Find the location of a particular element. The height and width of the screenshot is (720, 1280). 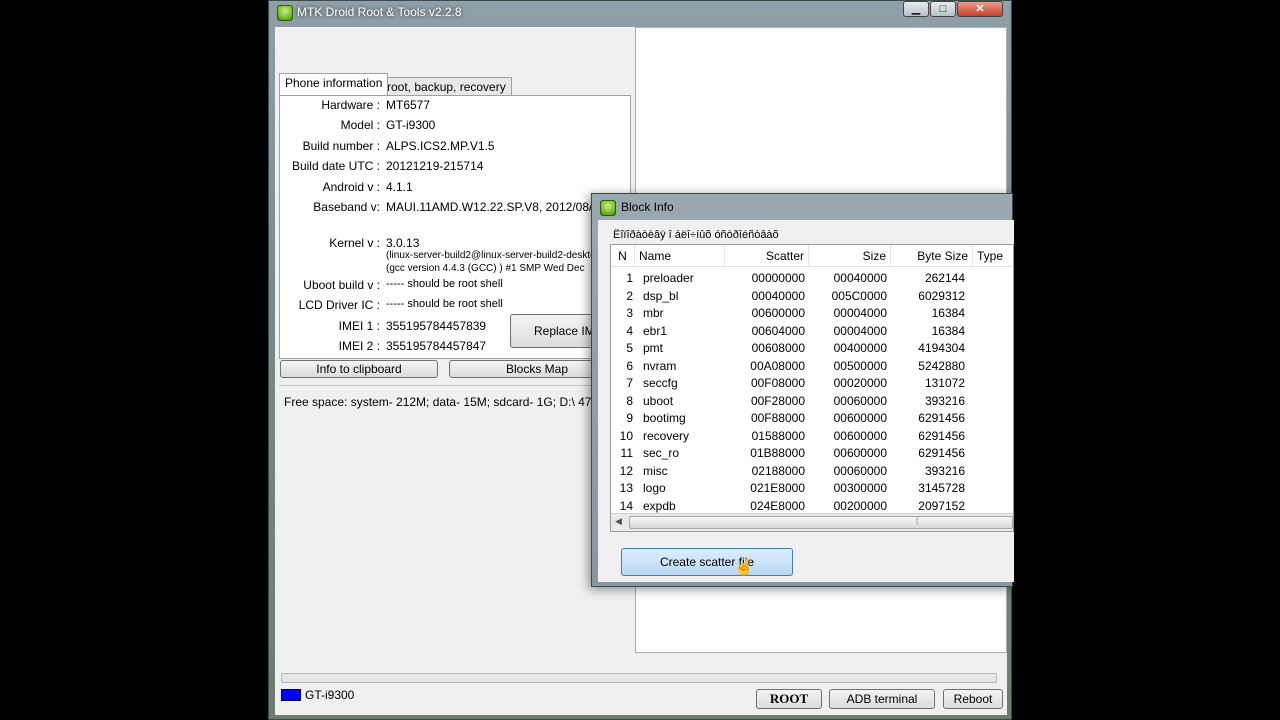

model-value: GT-i9300 is located at coordinates (411, 125).